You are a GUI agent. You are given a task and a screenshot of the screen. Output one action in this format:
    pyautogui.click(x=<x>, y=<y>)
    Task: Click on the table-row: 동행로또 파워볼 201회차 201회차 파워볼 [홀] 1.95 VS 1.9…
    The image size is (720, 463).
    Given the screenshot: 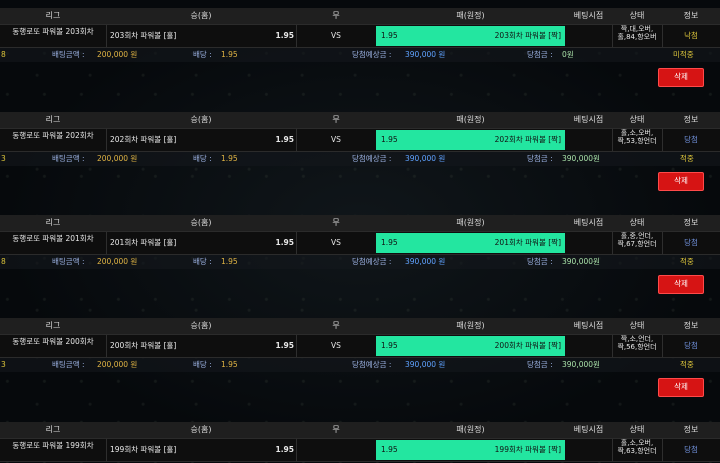 What is the action you would take?
    pyautogui.click(x=360, y=243)
    